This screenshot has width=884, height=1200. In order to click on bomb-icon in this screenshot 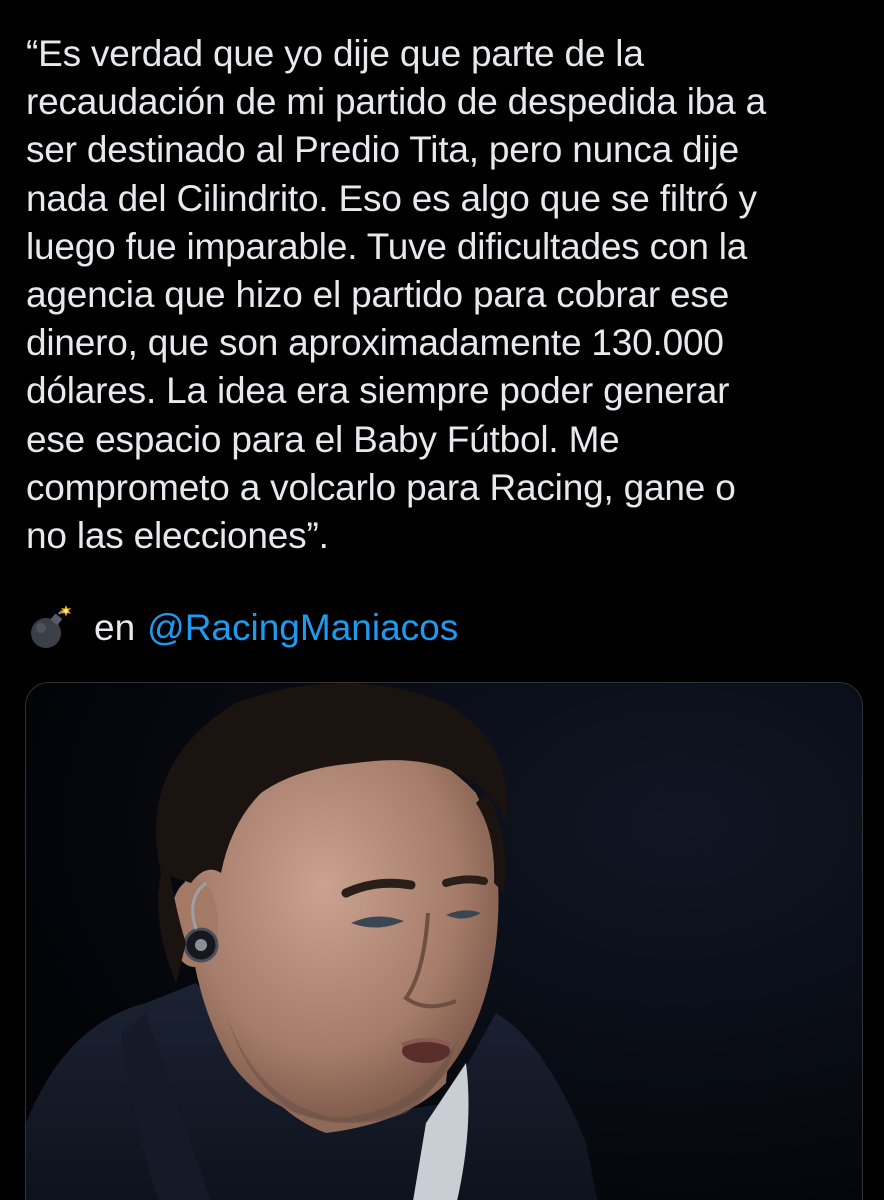, I will do `click(49, 628)`.